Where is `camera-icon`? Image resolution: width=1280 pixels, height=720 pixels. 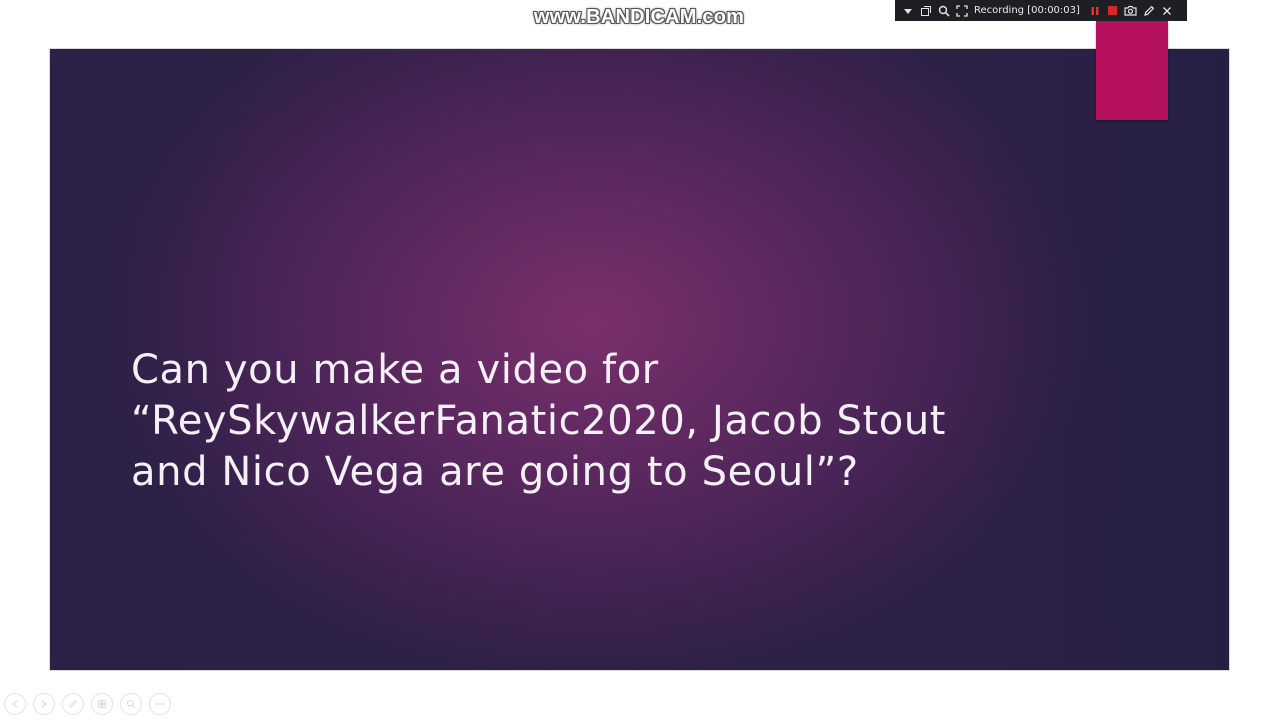 camera-icon is located at coordinates (1131, 10).